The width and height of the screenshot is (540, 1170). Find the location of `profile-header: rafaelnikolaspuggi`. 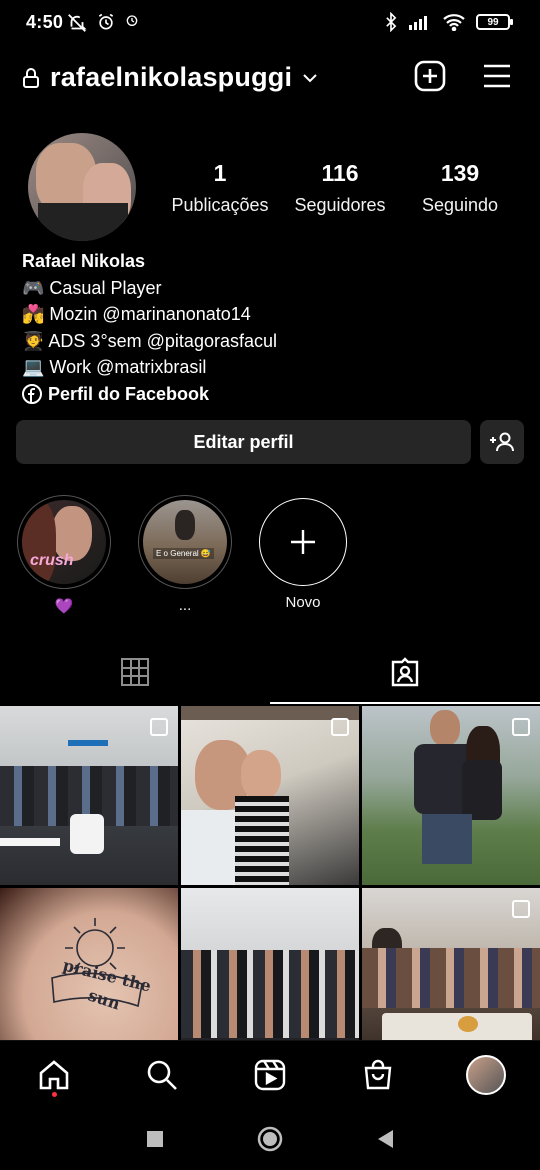

profile-header: rafaelnikolaspuggi is located at coordinates (270, 77).